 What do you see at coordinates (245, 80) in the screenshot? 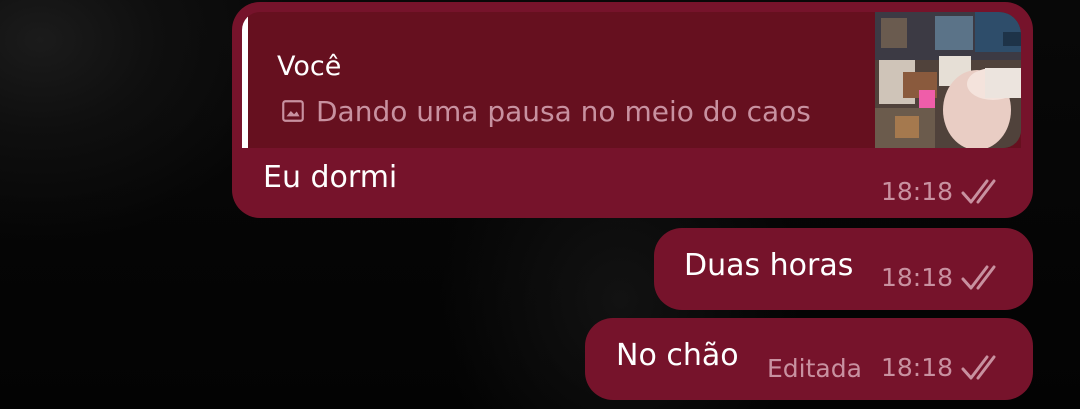
I see `quote-accent-bar` at bounding box center [245, 80].